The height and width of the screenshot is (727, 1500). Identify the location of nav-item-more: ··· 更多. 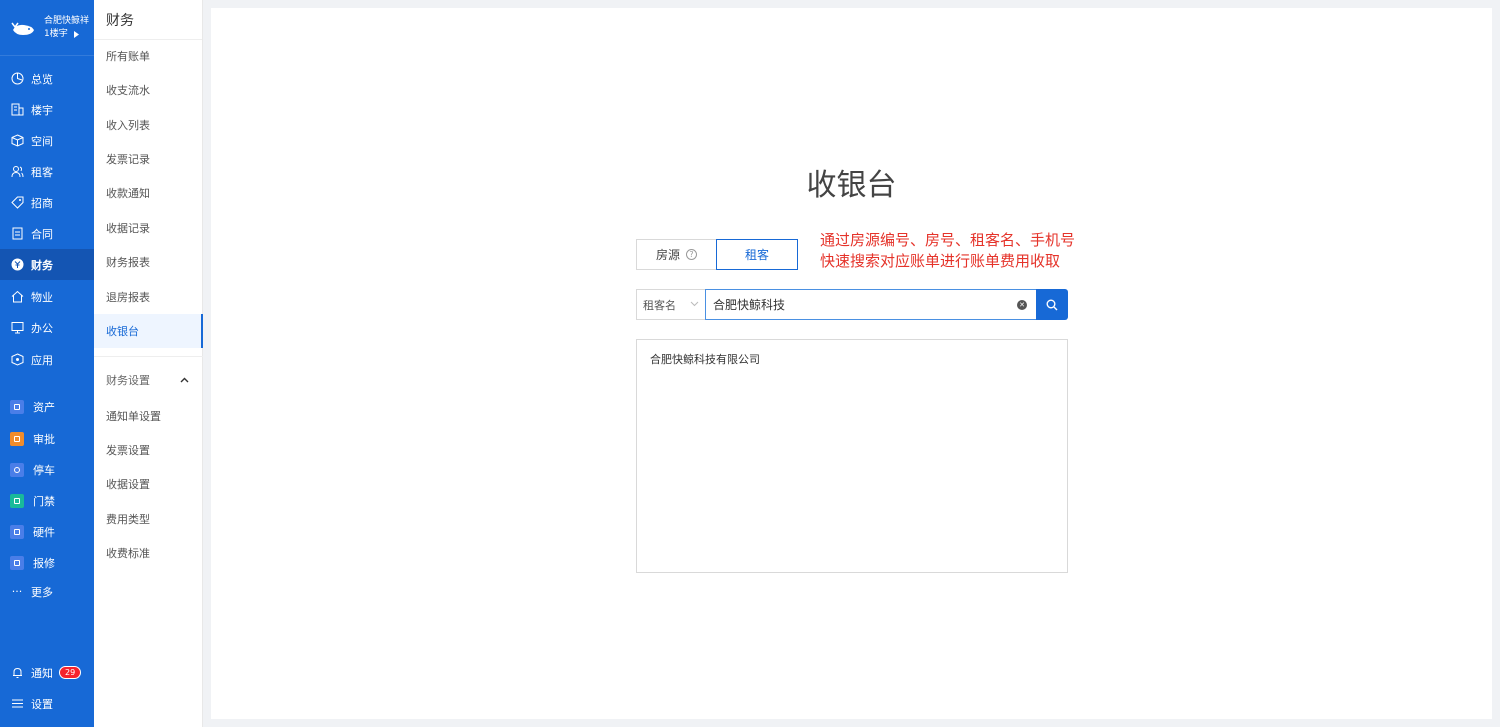
(47, 591).